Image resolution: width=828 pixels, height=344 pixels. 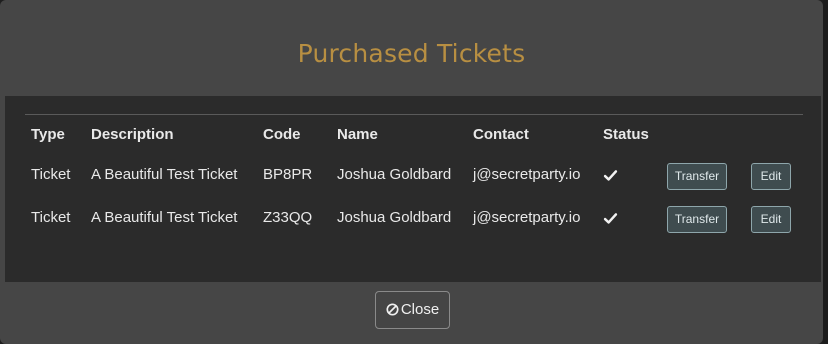 What do you see at coordinates (825, 172) in the screenshot?
I see `backdrop-edge` at bounding box center [825, 172].